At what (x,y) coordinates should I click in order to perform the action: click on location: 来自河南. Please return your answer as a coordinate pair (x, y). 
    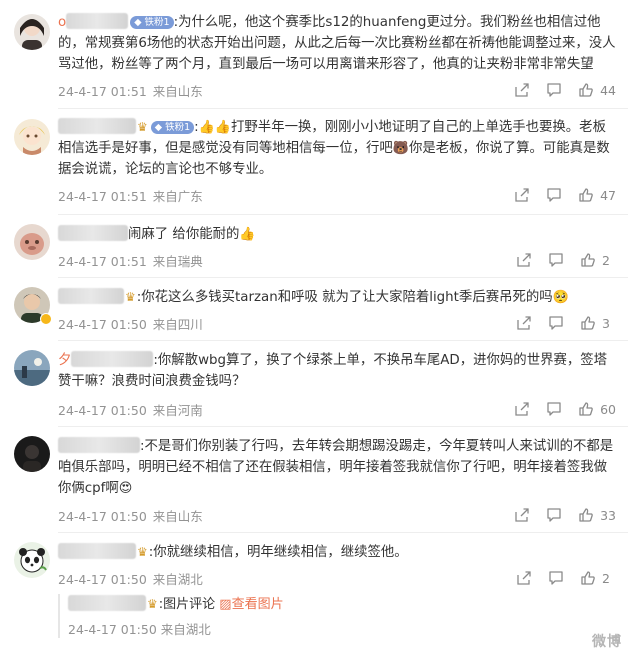
    Looking at the image, I should click on (177, 410).